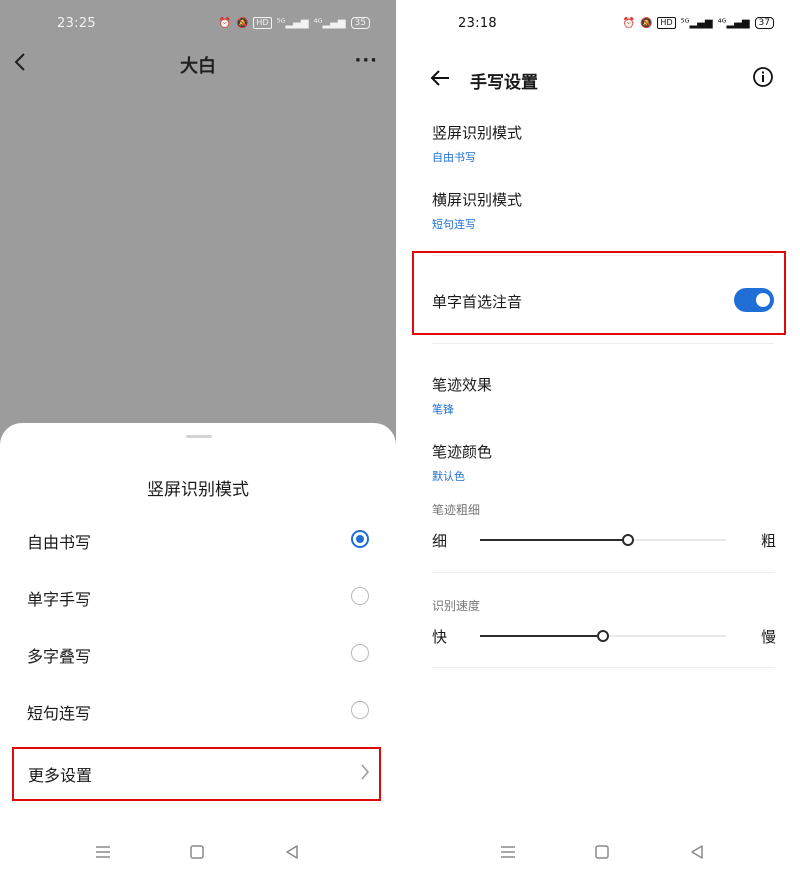 The height and width of the screenshot is (878, 800). Describe the element at coordinates (59, 542) in the screenshot. I see `option-label: 自由书写` at that location.